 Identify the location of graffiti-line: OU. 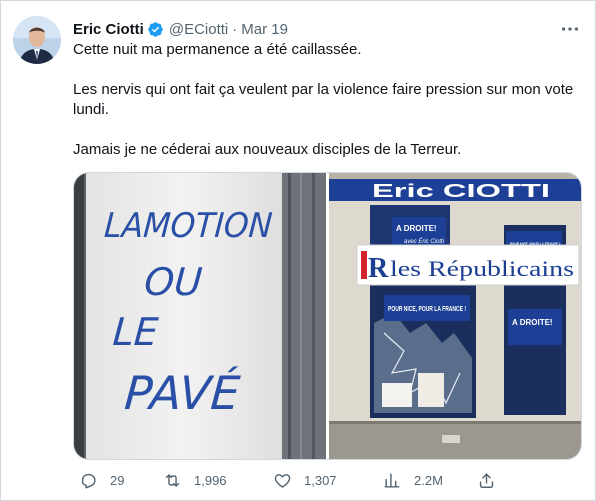
(173, 282).